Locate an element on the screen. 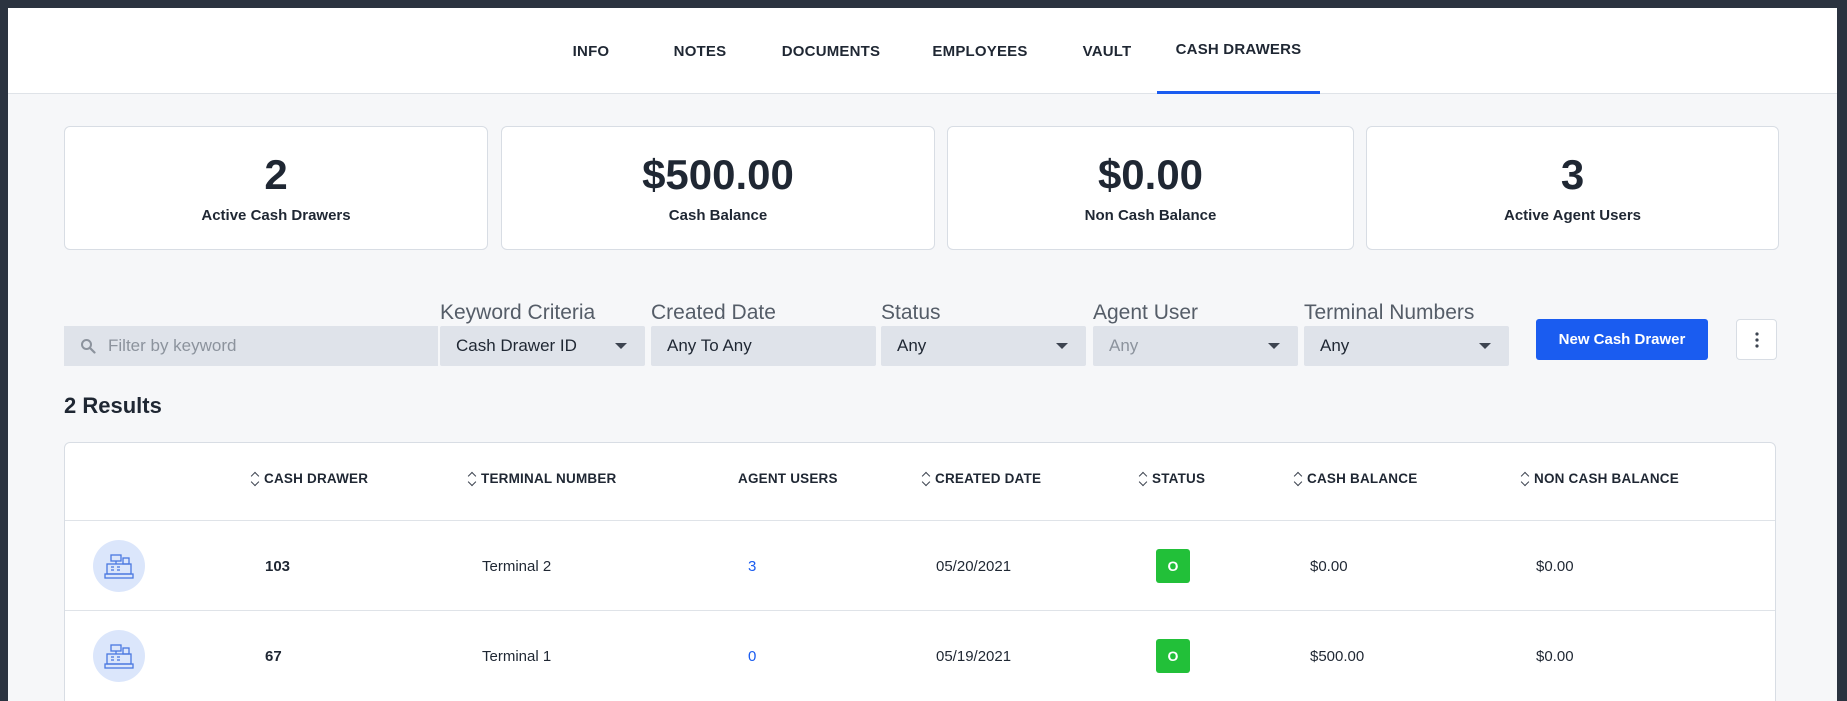 The width and height of the screenshot is (1847, 701). column-header-label: TERMINAL NUMBER is located at coordinates (549, 478).